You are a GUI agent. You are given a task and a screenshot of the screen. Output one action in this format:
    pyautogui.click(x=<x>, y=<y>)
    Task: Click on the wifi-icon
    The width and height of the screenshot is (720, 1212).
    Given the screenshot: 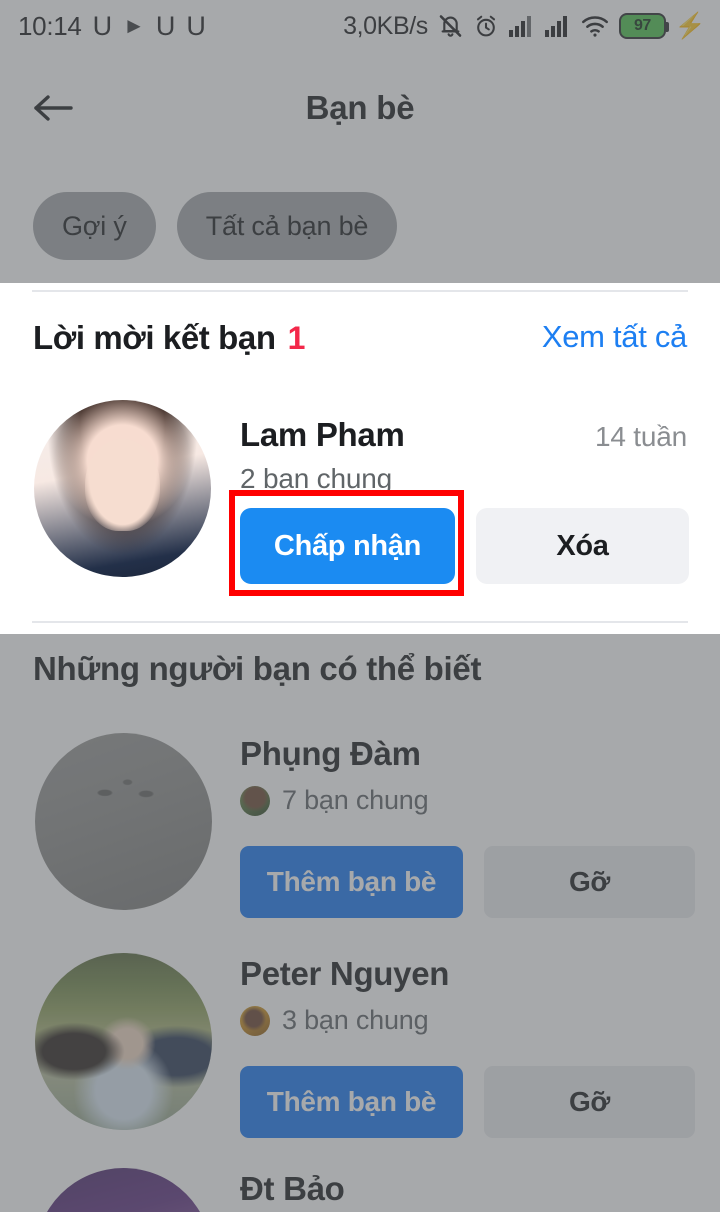 What is the action you would take?
    pyautogui.click(x=595, y=26)
    